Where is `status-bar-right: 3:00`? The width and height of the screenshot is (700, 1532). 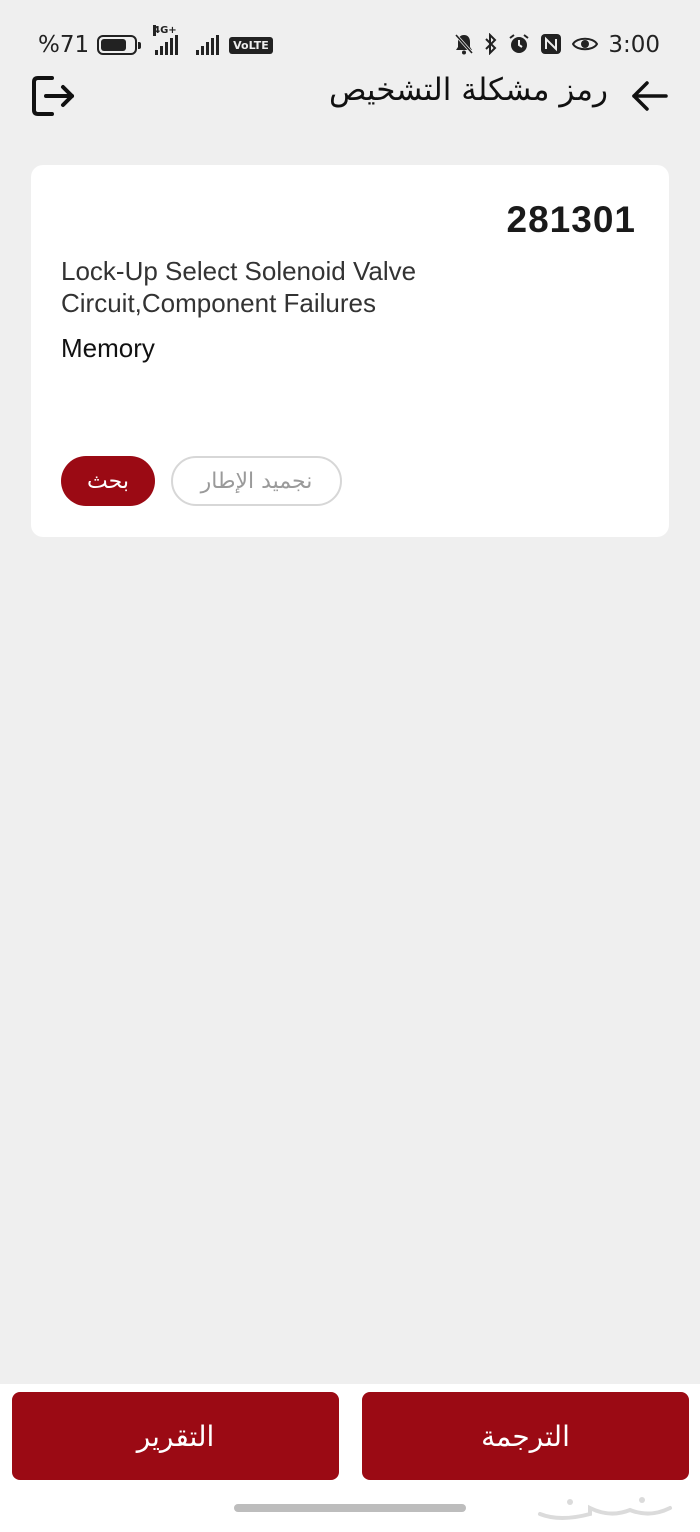
status-bar-right: 3:00 is located at coordinates (557, 45).